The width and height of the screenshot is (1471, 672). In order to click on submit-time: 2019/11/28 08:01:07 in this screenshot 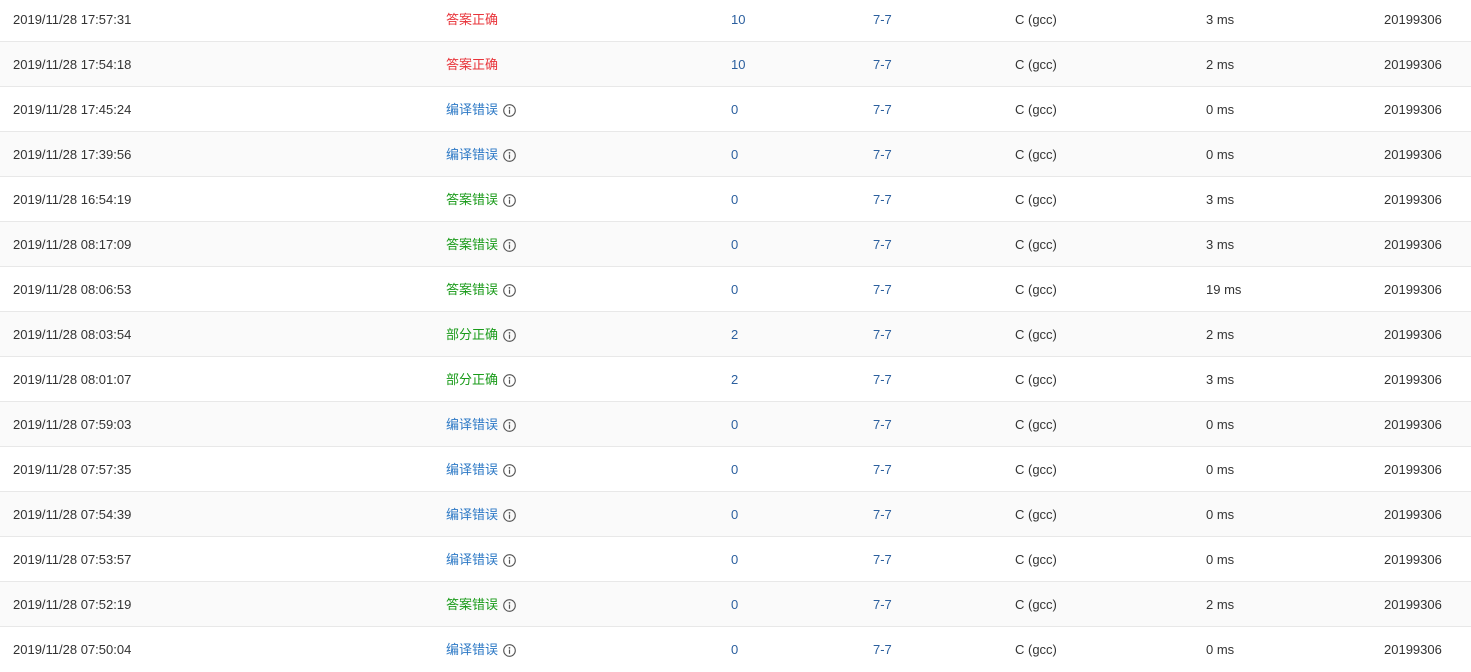, I will do `click(72, 379)`.